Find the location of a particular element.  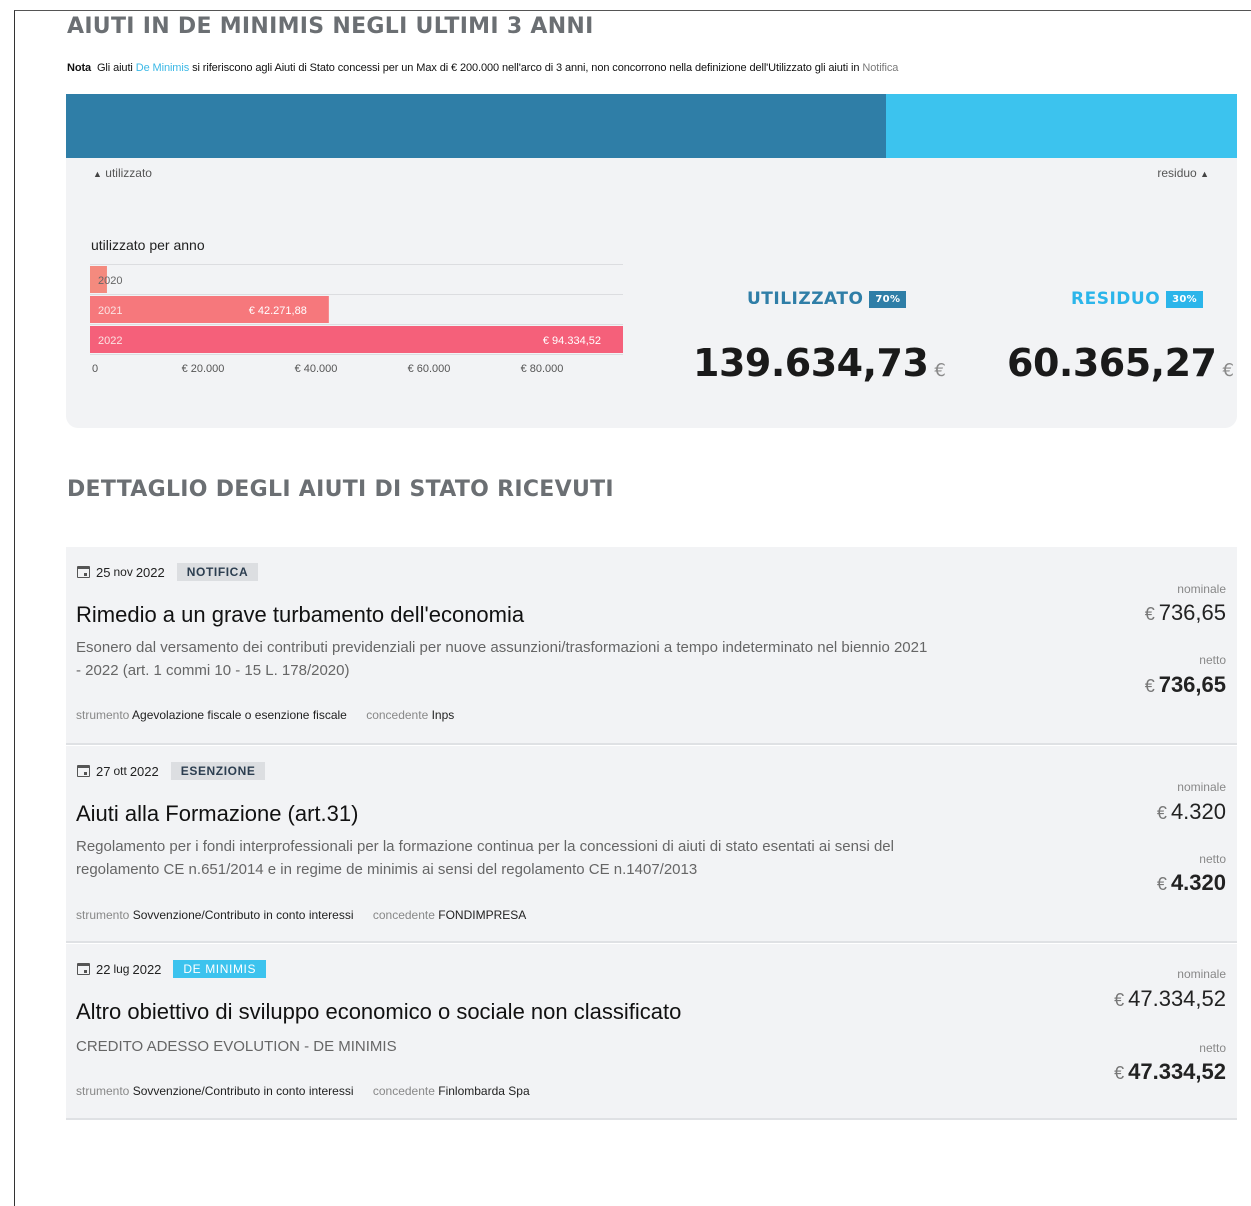

used-marker: ▲ utilizzato is located at coordinates (122, 173).